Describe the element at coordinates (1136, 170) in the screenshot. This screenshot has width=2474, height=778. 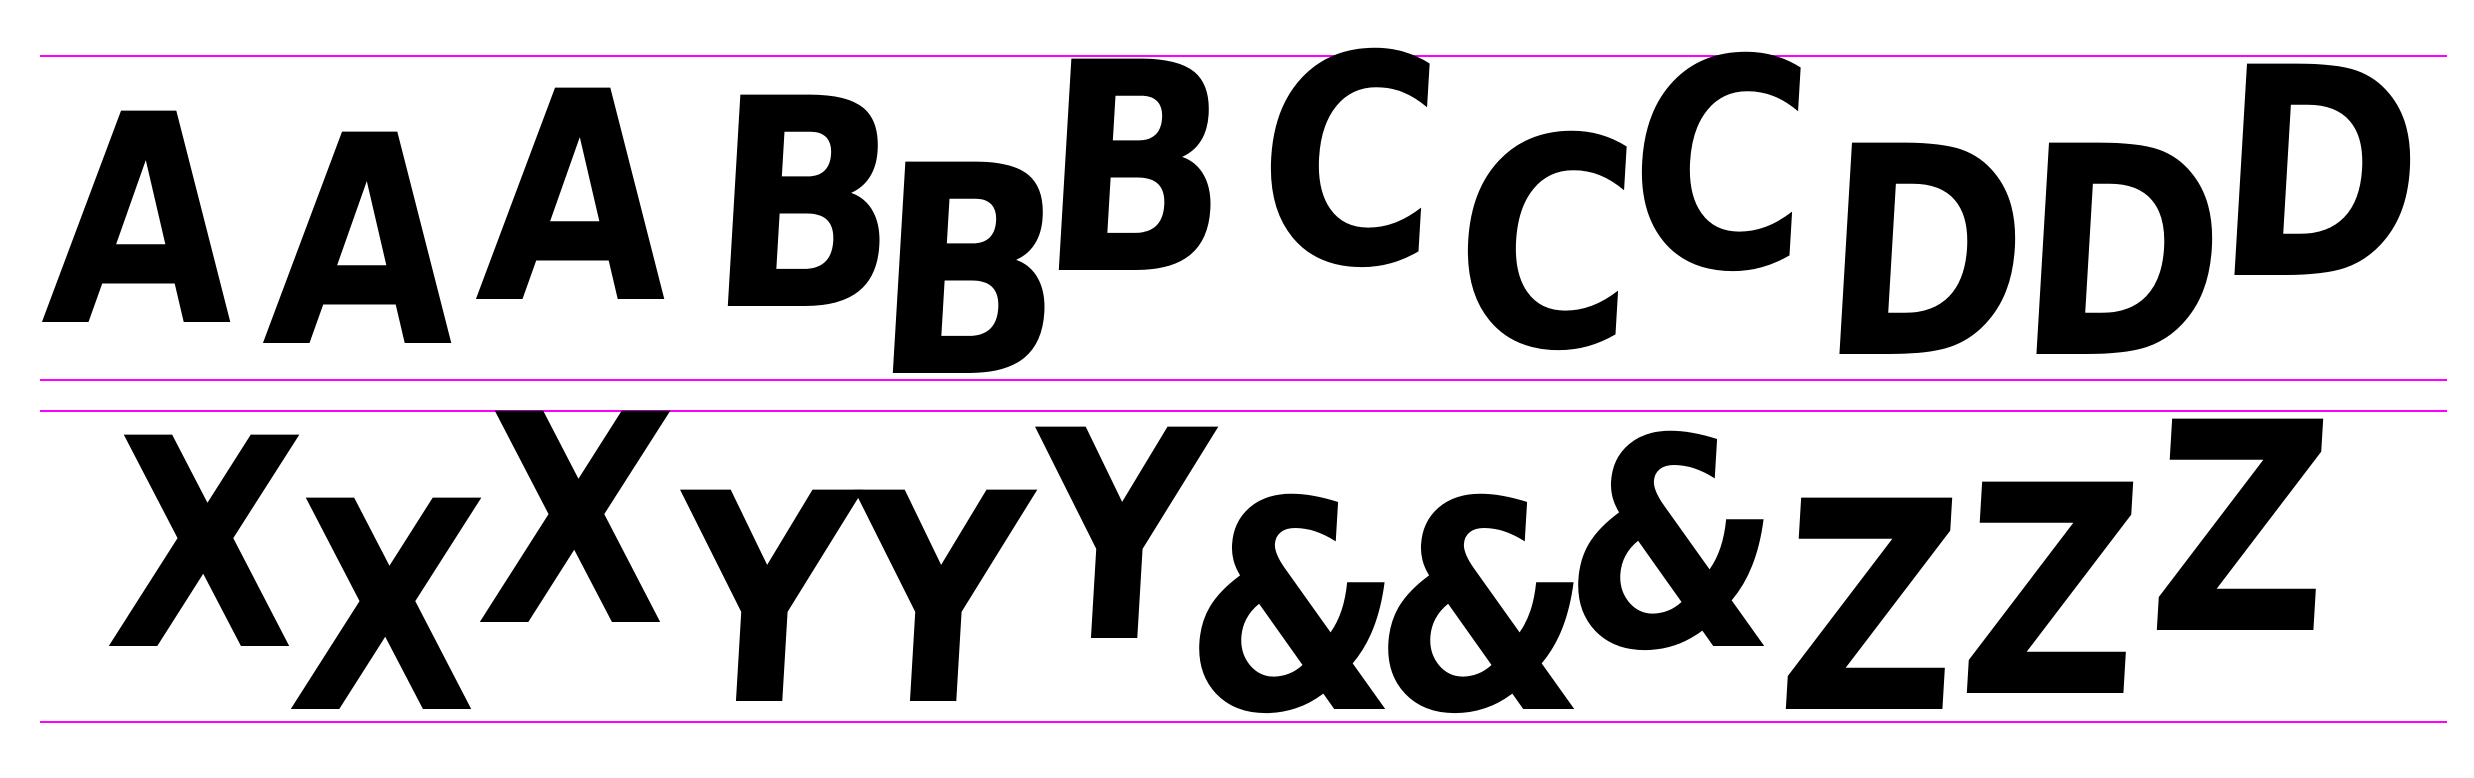
I see `glyph: B` at that location.